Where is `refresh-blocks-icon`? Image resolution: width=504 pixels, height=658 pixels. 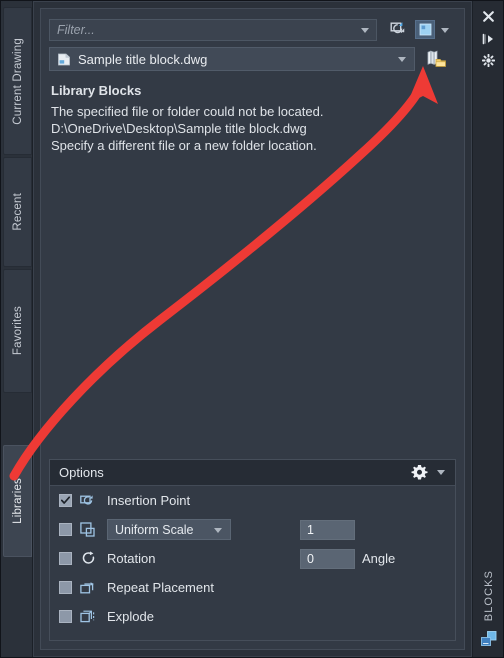
refresh-blocks-icon is located at coordinates (399, 30).